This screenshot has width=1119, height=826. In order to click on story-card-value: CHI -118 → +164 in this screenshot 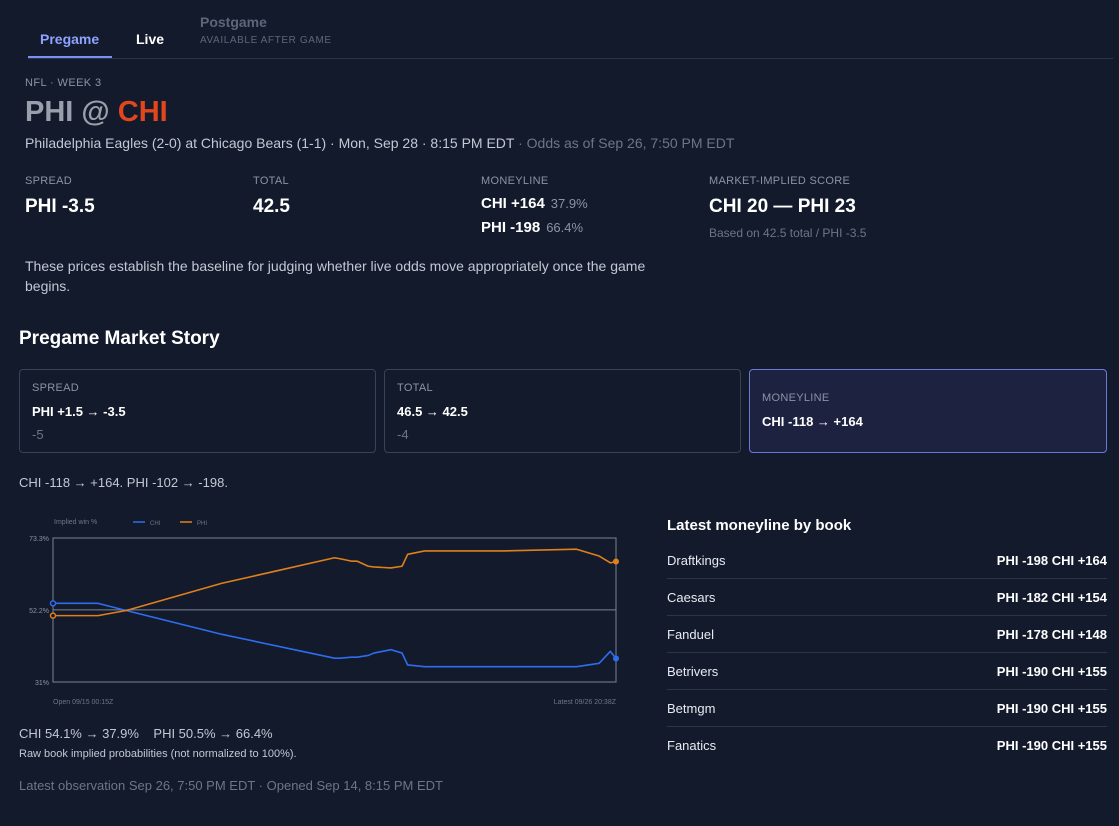, I will do `click(812, 421)`.